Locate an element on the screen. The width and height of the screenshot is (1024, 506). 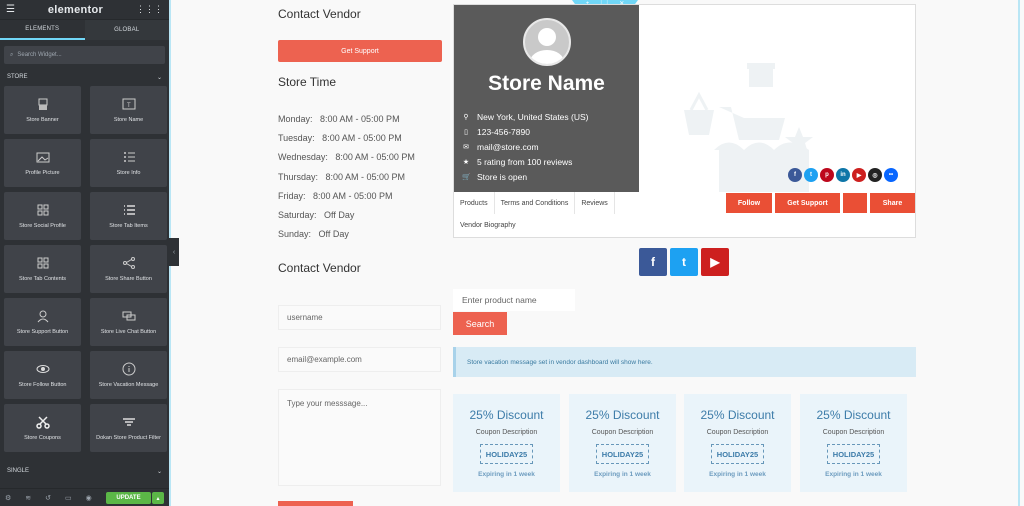
list-icon is located at coordinates (129, 157).